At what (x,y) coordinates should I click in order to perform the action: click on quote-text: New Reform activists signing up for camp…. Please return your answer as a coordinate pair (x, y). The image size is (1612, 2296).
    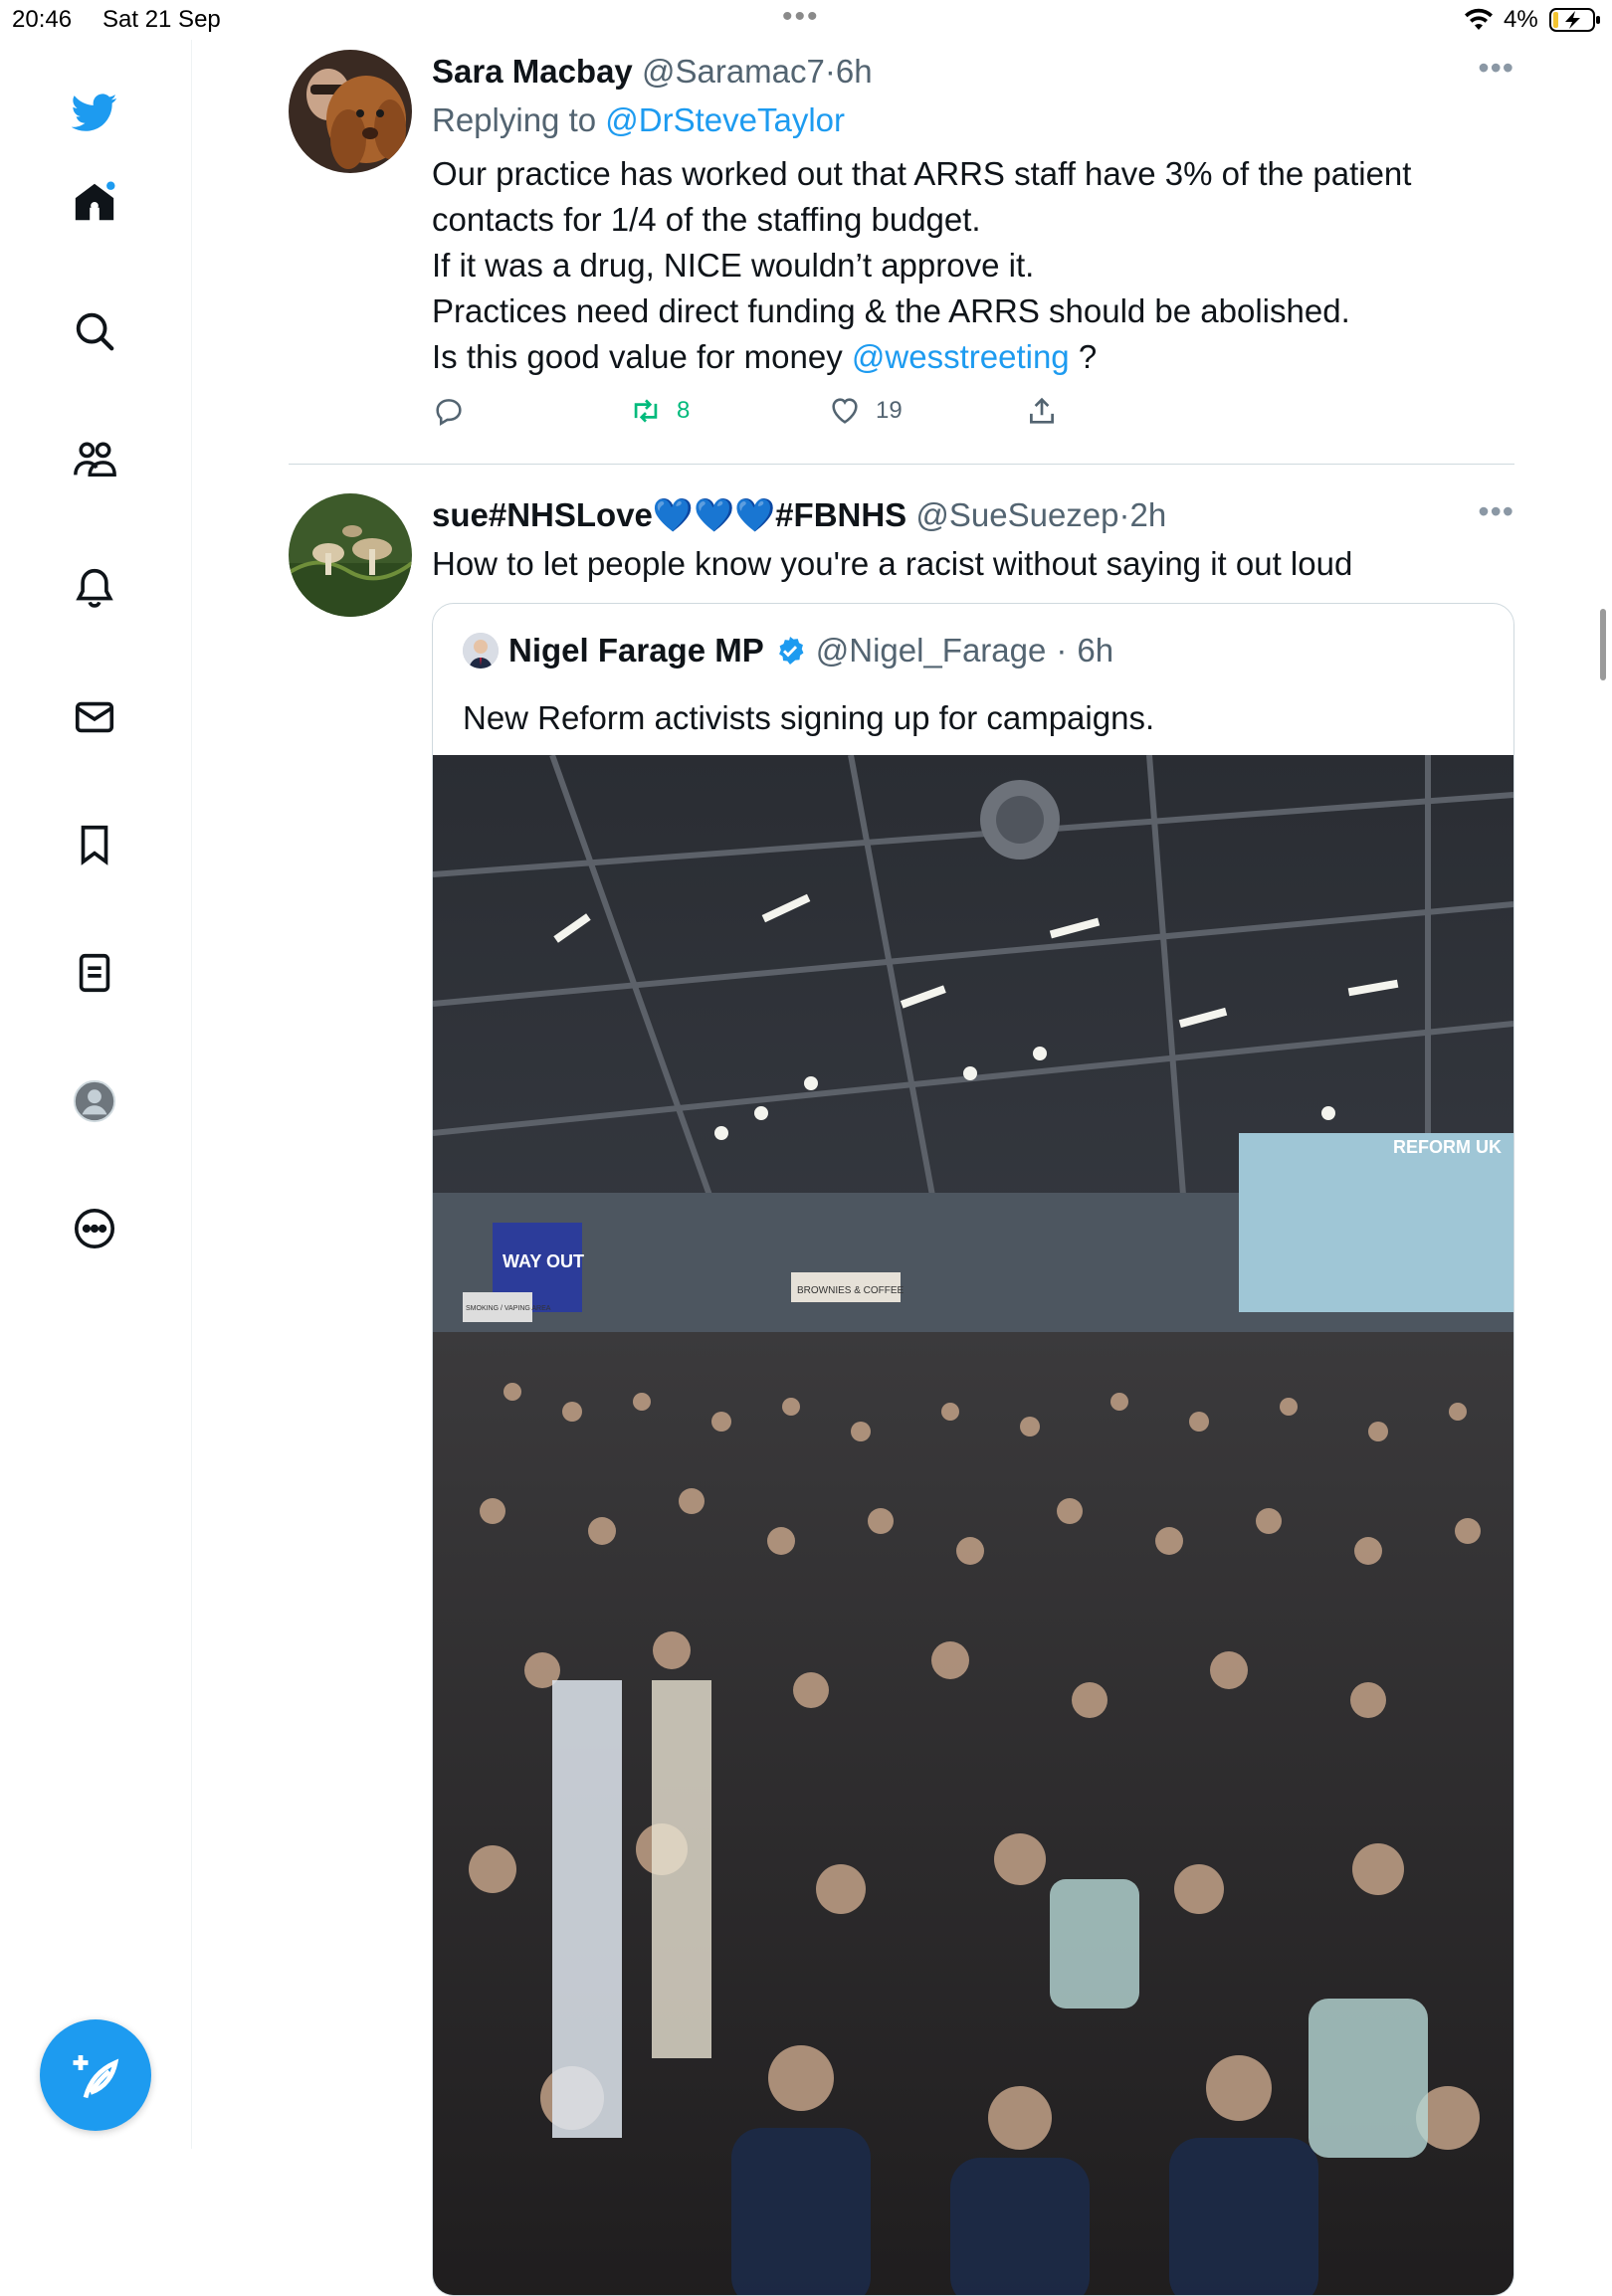
    Looking at the image, I should click on (809, 717).